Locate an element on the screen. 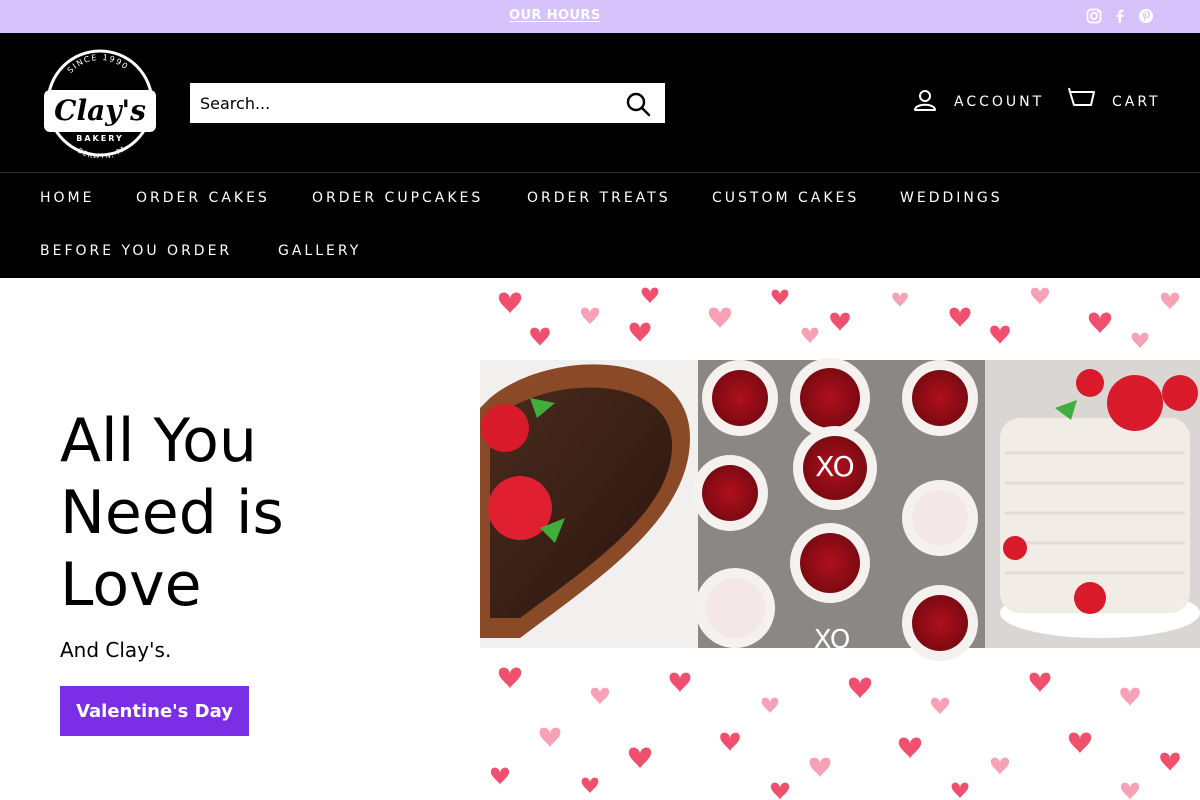  hero-headline-line-2: Need is is located at coordinates (172, 513).